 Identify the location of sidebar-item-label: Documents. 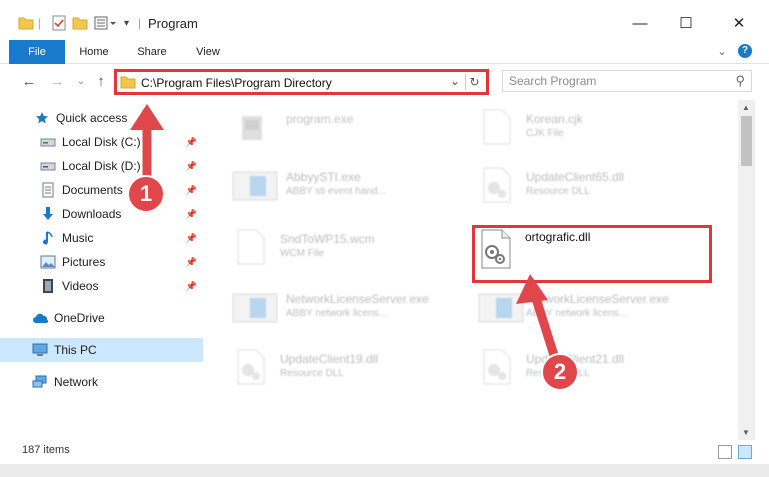
(92, 190).